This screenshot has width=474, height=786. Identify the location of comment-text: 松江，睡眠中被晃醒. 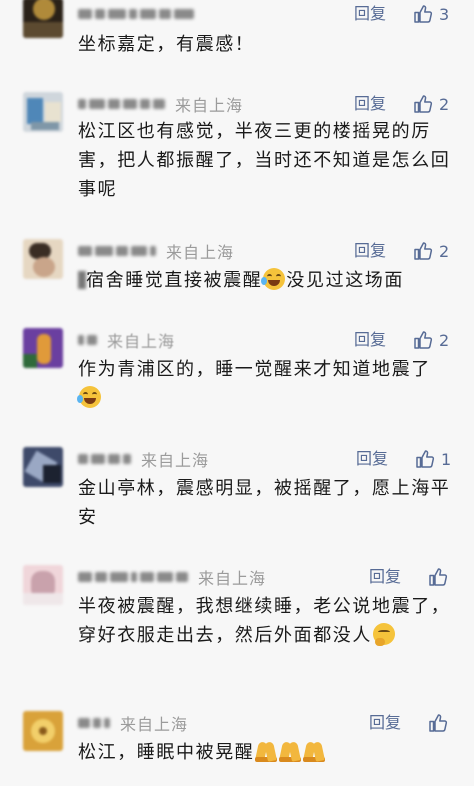
(265, 752).